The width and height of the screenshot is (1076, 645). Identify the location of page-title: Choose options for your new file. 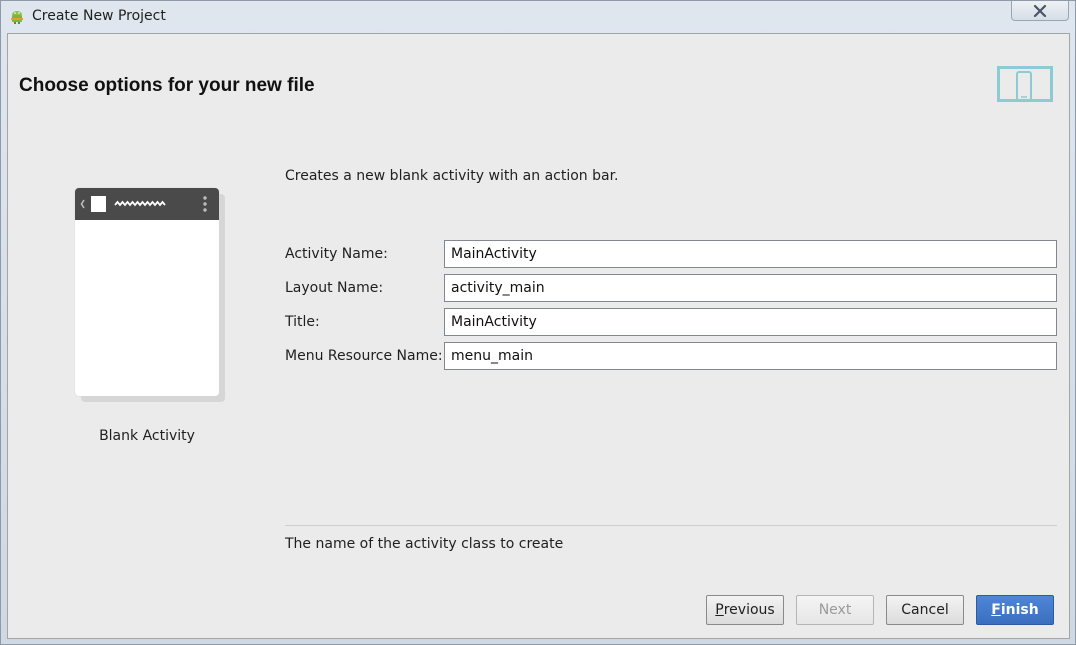
(167, 85).